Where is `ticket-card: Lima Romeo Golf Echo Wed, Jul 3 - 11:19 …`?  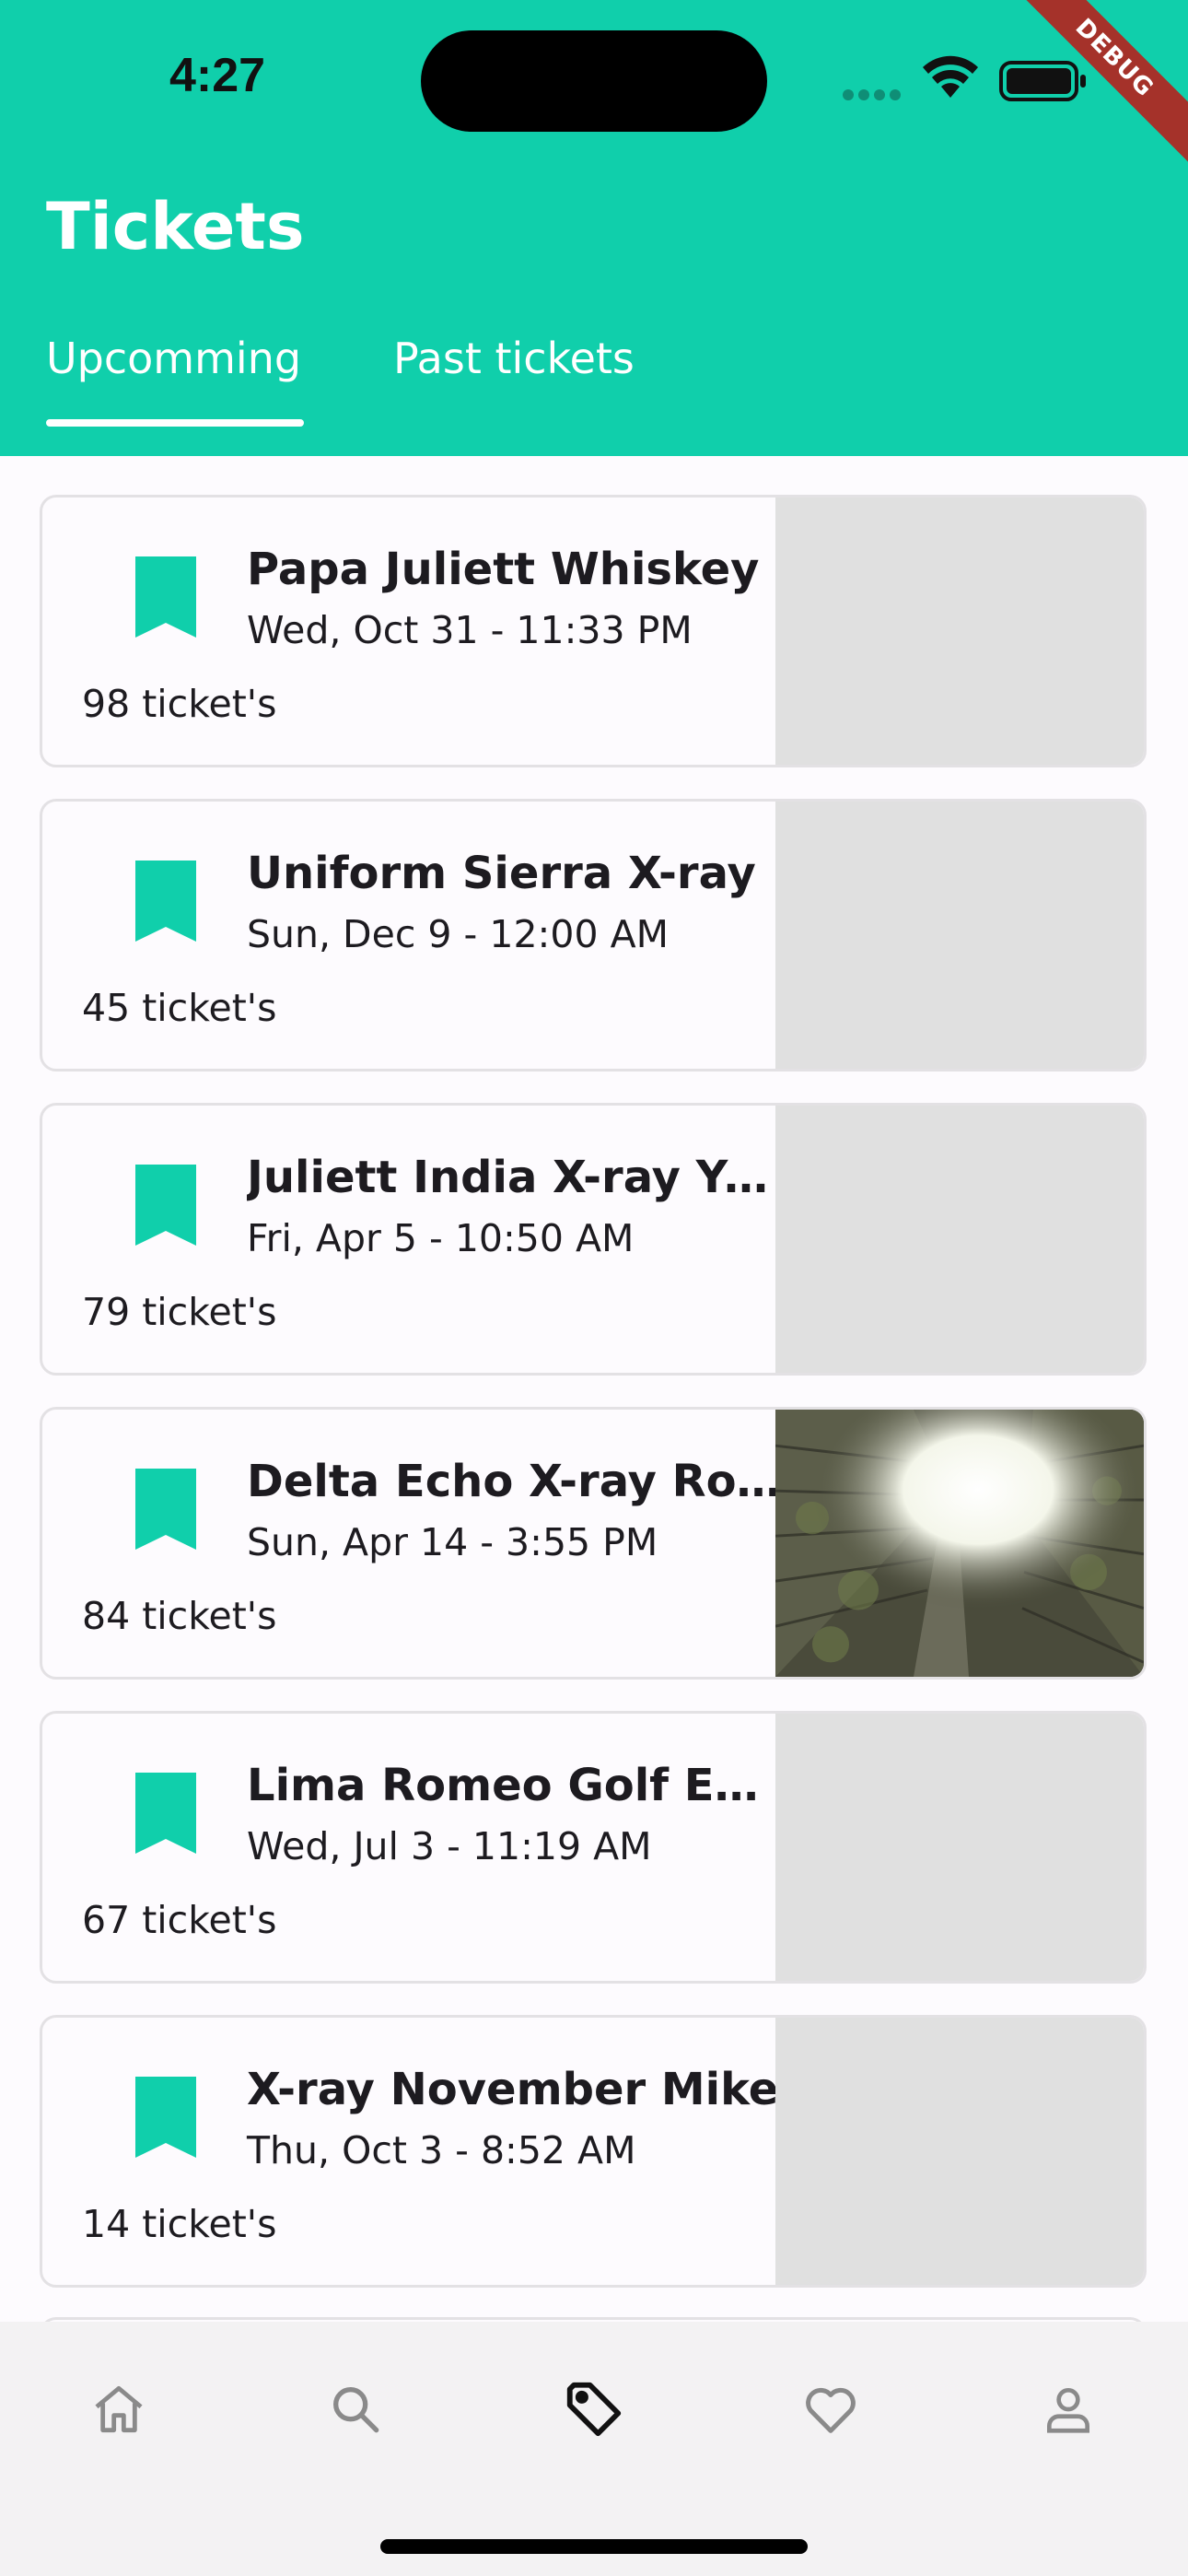
ticket-card: Lima Romeo Golf Echo Wed, Jul 3 - 11:19 … is located at coordinates (593, 1847).